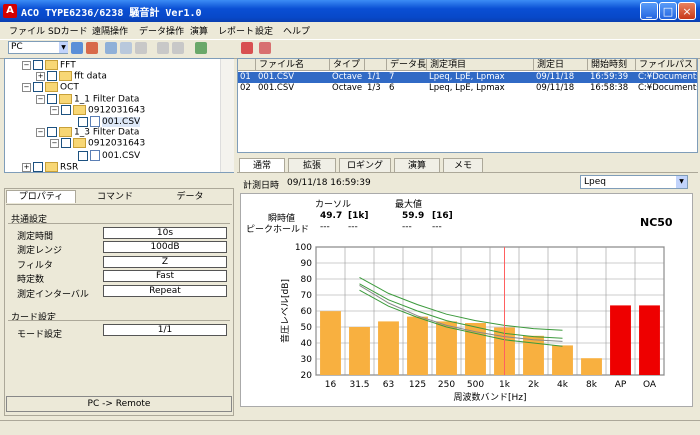 Image resolution: width=700 pixels, height=435 pixels. What do you see at coordinates (359, 385) in the screenshot?
I see `x-tick-label: 31.5` at bounding box center [359, 385].